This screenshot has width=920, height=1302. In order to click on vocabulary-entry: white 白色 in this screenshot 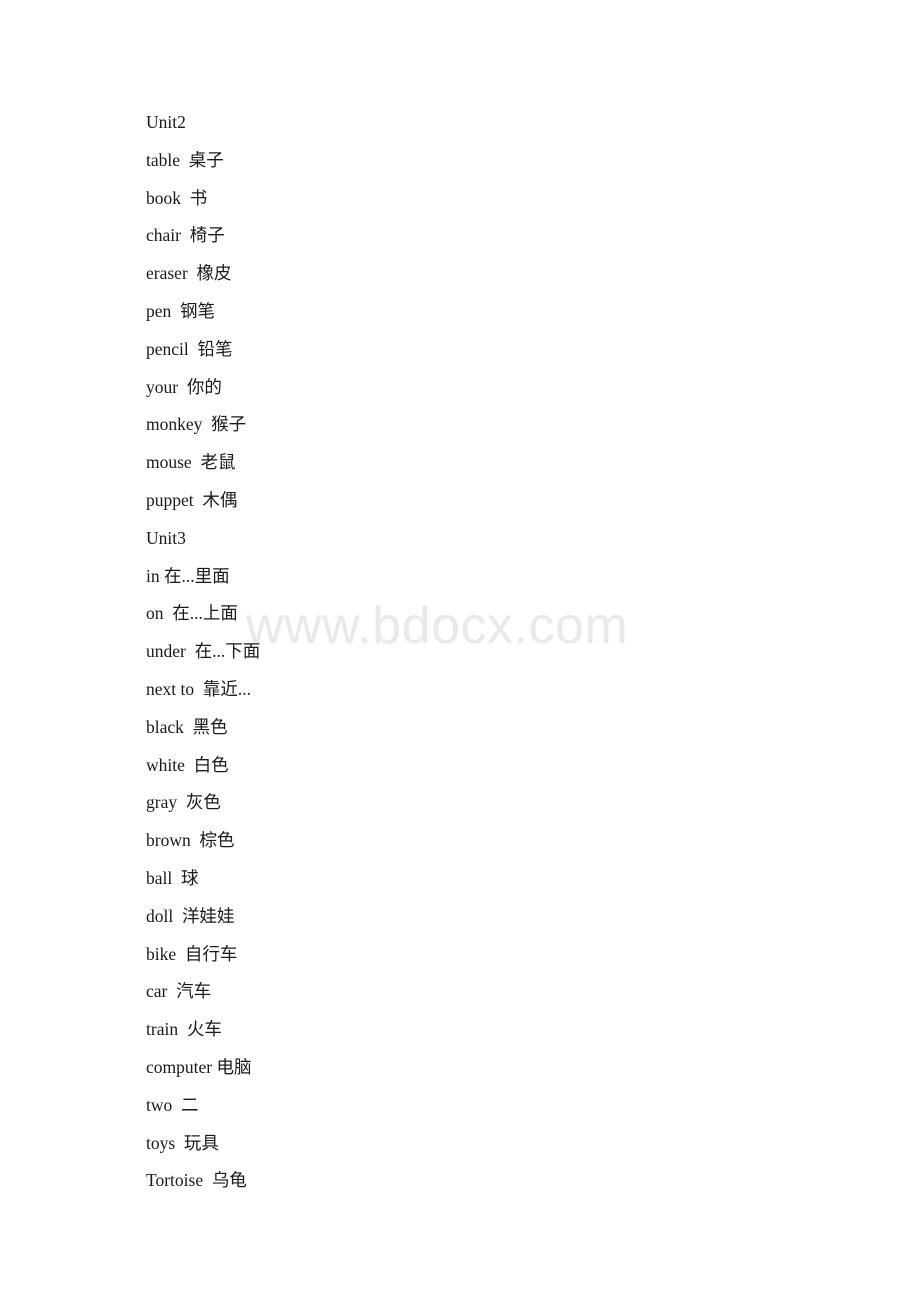, I will do `click(187, 764)`.